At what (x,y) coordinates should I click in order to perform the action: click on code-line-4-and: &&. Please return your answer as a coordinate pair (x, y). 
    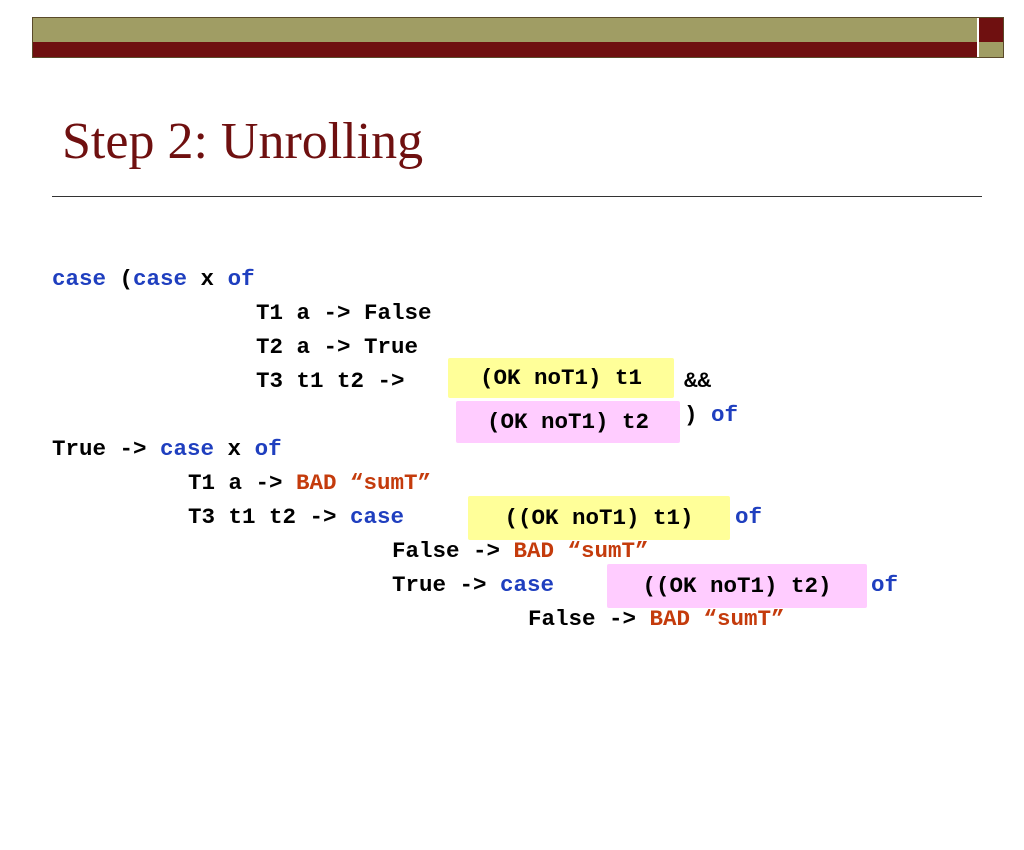
    Looking at the image, I should click on (697, 381).